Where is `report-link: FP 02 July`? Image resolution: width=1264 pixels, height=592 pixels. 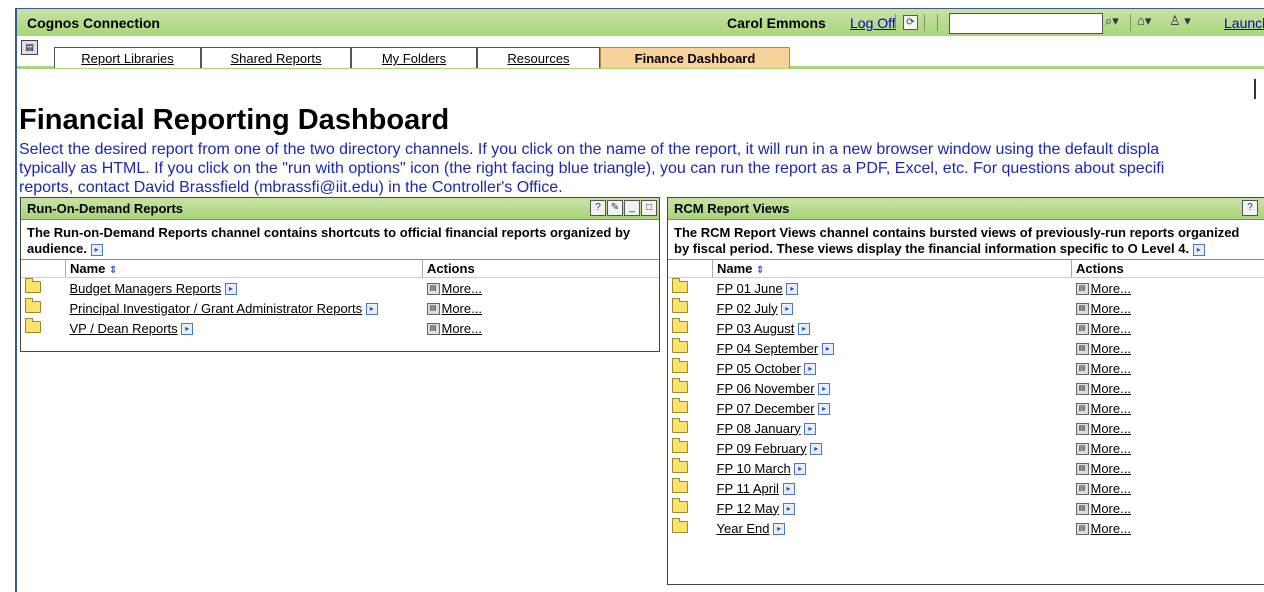
report-link: FP 02 July is located at coordinates (747, 308).